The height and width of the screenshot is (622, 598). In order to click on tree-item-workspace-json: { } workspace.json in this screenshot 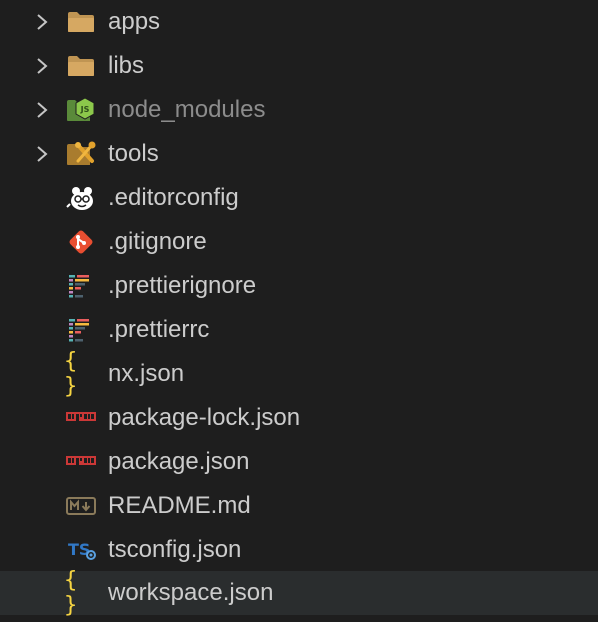, I will do `click(299, 593)`.